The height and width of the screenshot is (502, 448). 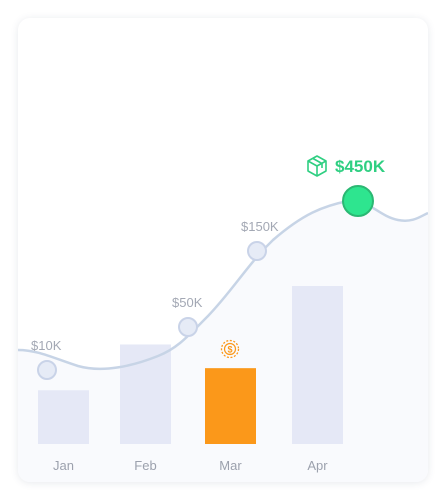 What do you see at coordinates (145, 465) in the screenshot?
I see `x-tick-label: Feb` at bounding box center [145, 465].